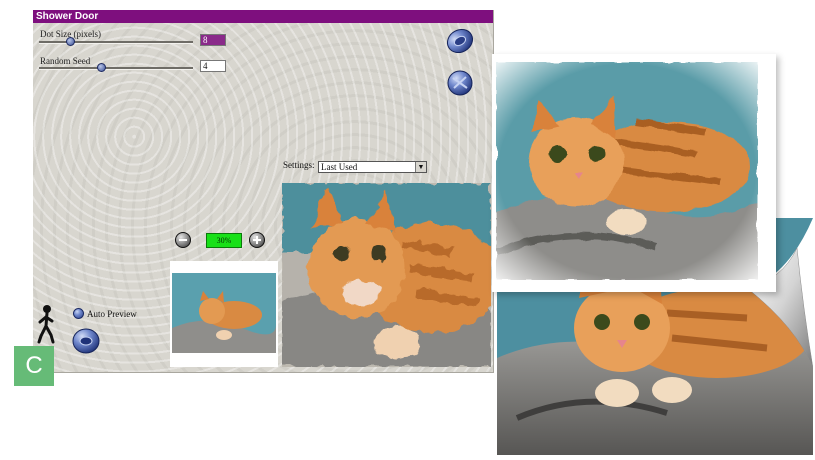 This screenshot has height=460, width=815. I want to click on settings-dropdown: Last Used ▼, so click(372, 167).